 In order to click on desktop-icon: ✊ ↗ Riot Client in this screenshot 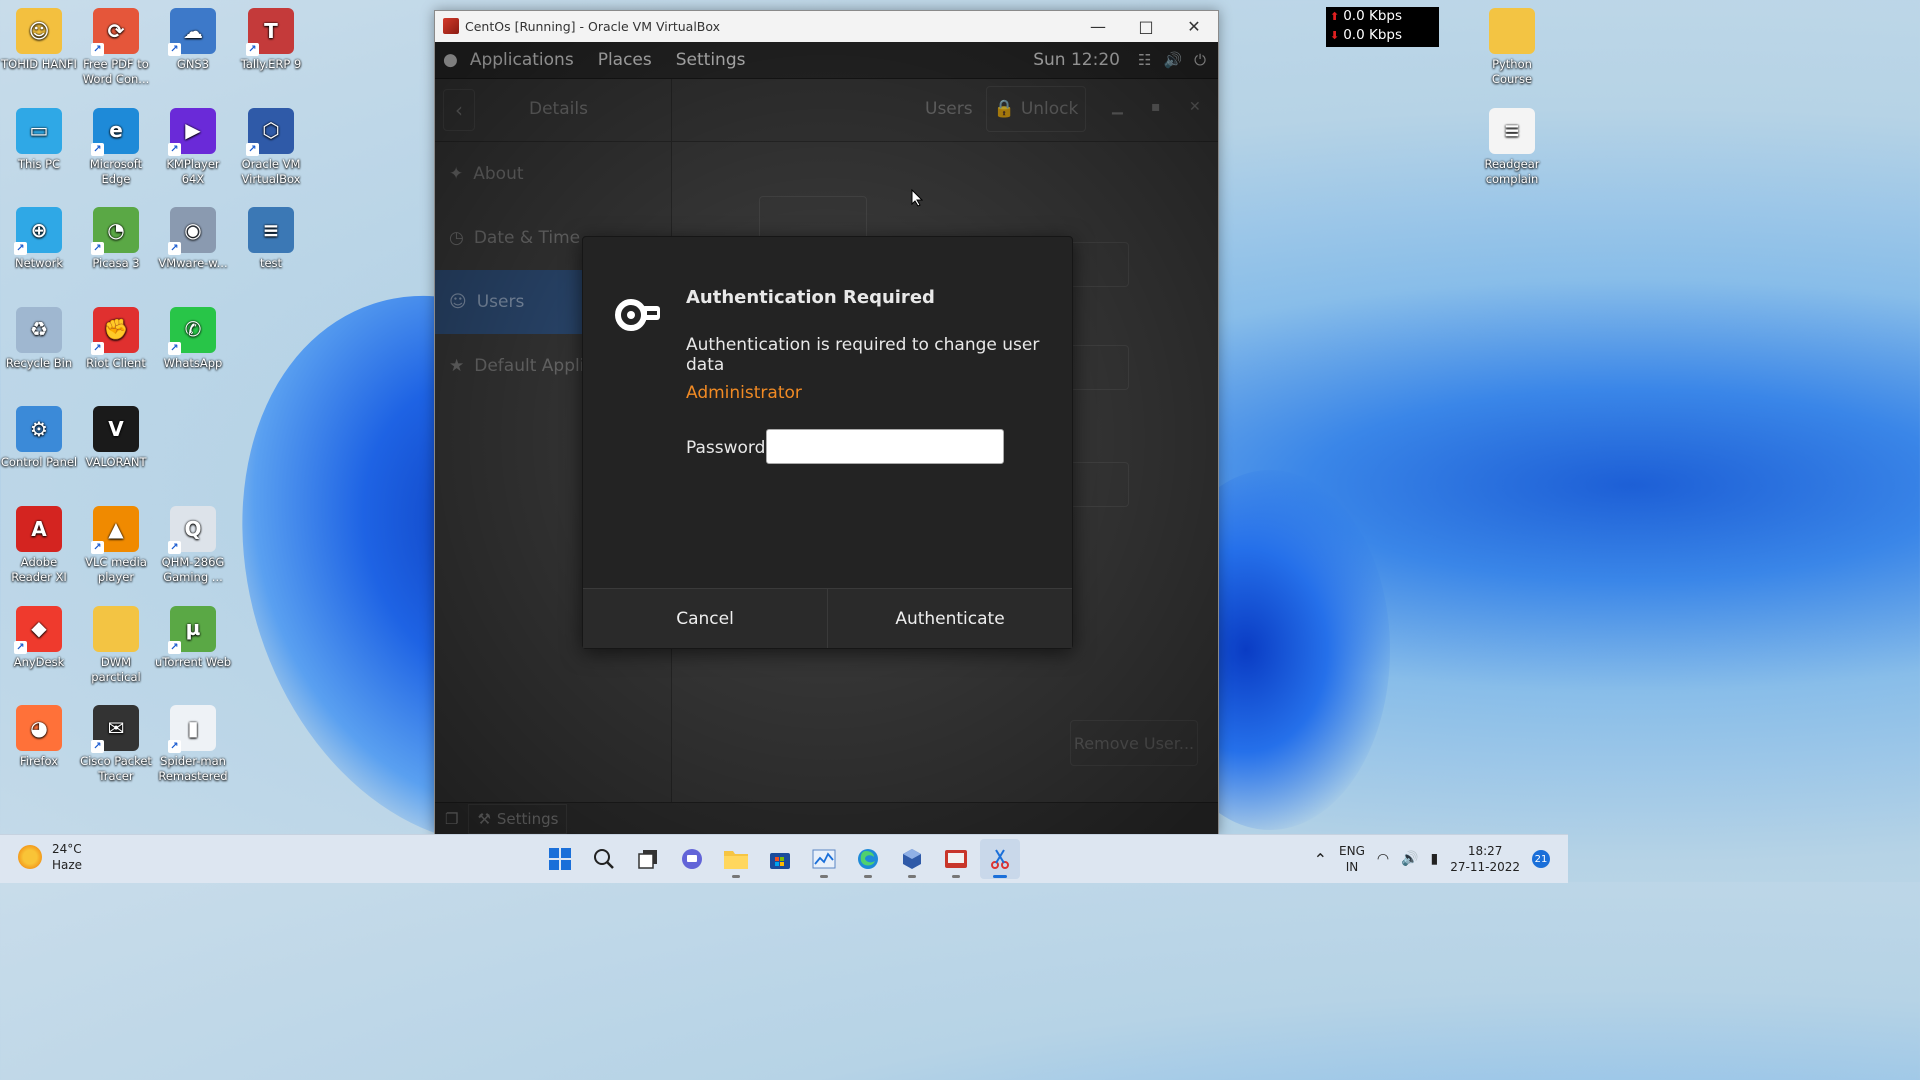, I will do `click(116, 338)`.